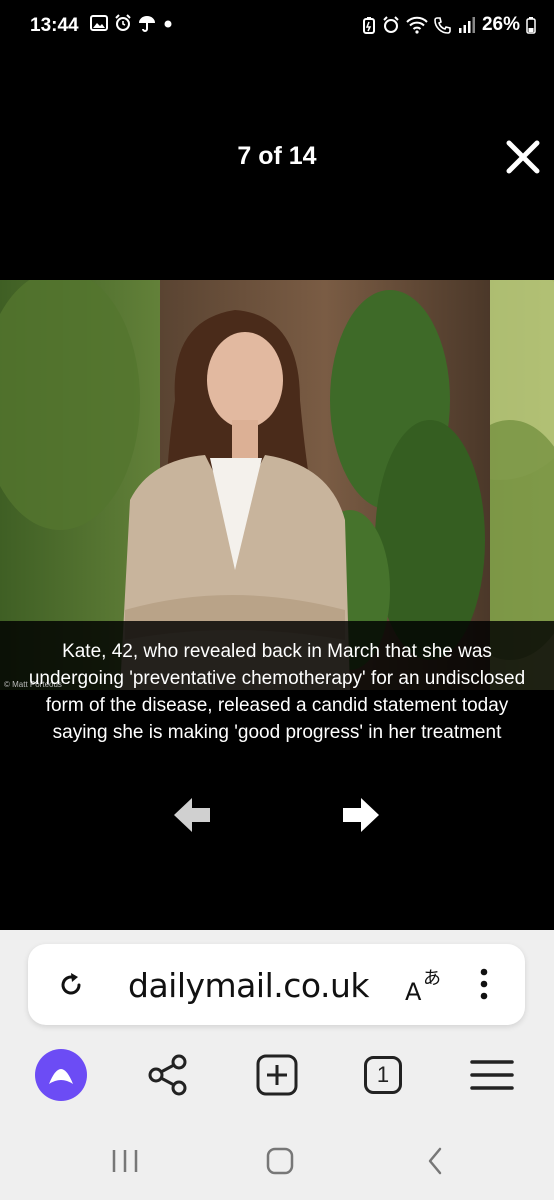  I want to click on recent-apps-button, so click(126, 1162).